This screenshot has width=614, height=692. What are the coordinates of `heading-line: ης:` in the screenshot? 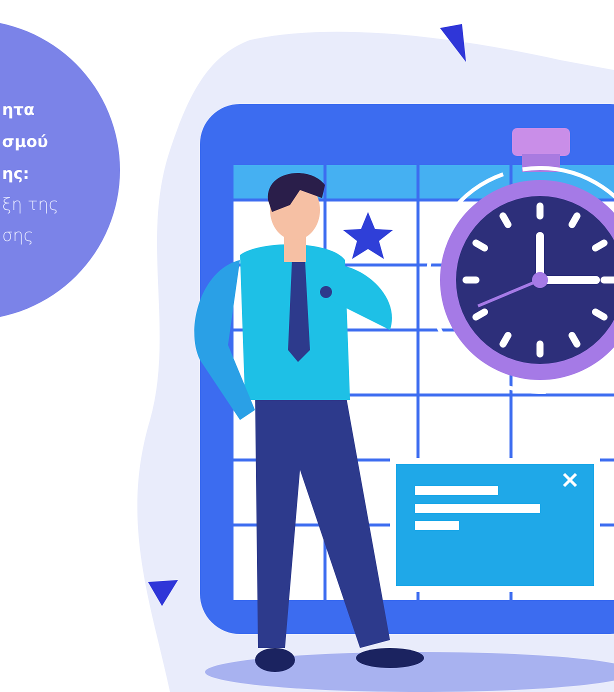 It's located at (16, 174).